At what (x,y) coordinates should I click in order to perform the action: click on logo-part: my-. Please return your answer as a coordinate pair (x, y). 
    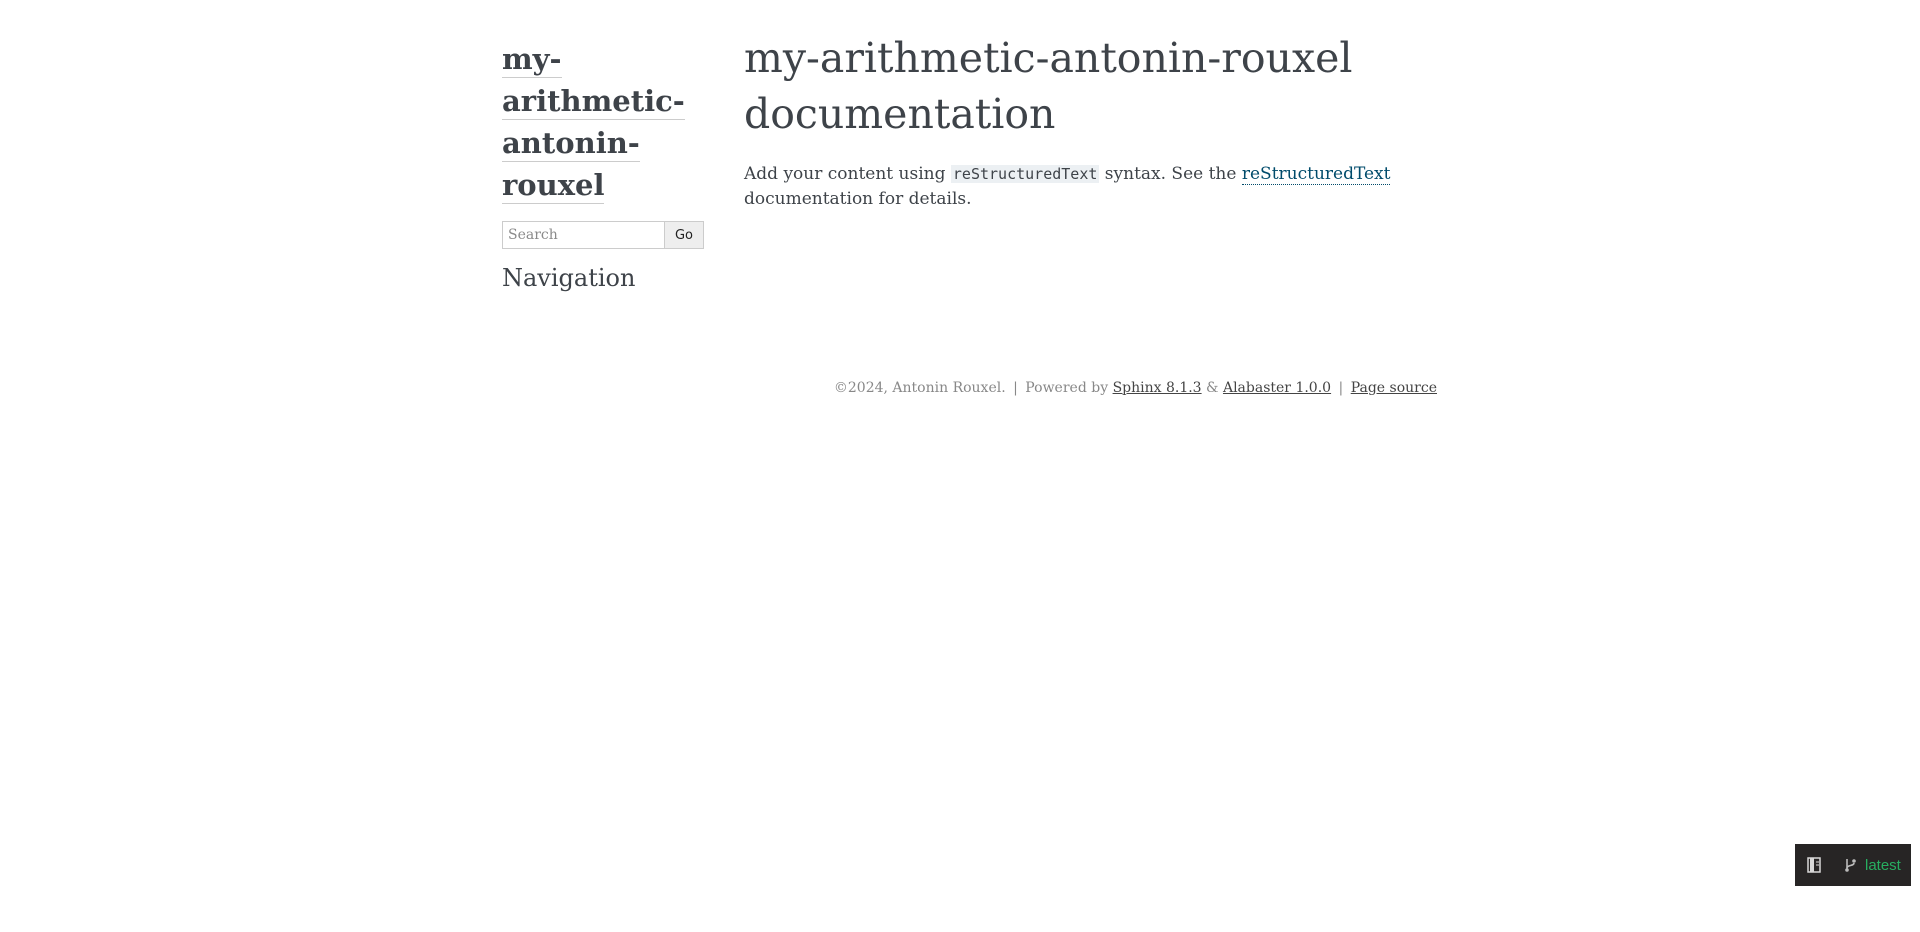
    Looking at the image, I should click on (532, 60).